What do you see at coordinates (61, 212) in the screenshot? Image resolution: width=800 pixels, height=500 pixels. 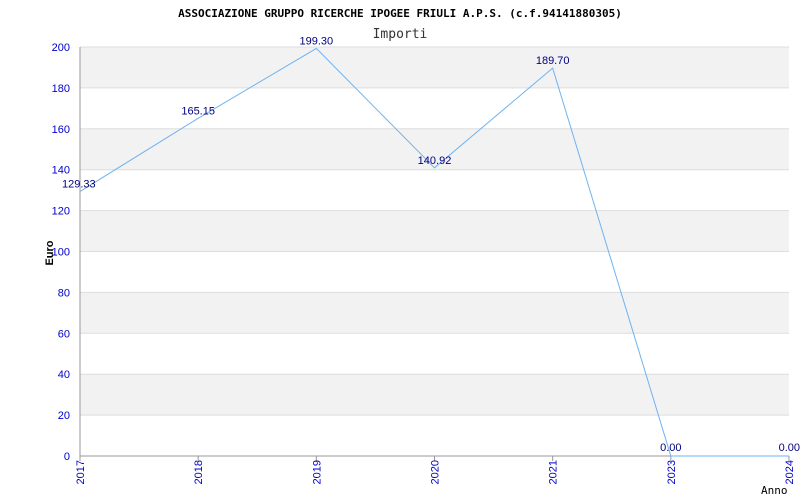 I see `y-tick-label: 120` at bounding box center [61, 212].